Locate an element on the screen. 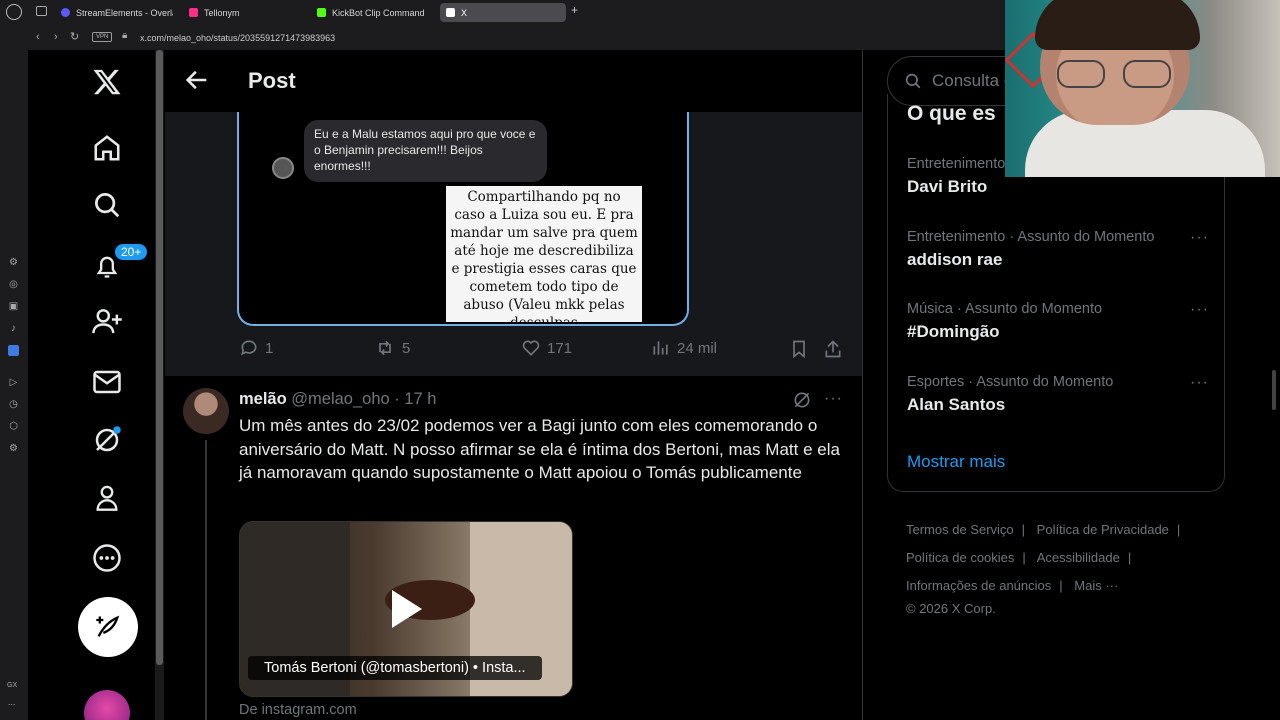 The image size is (1280, 720). tab-x: X is located at coordinates (503, 12).